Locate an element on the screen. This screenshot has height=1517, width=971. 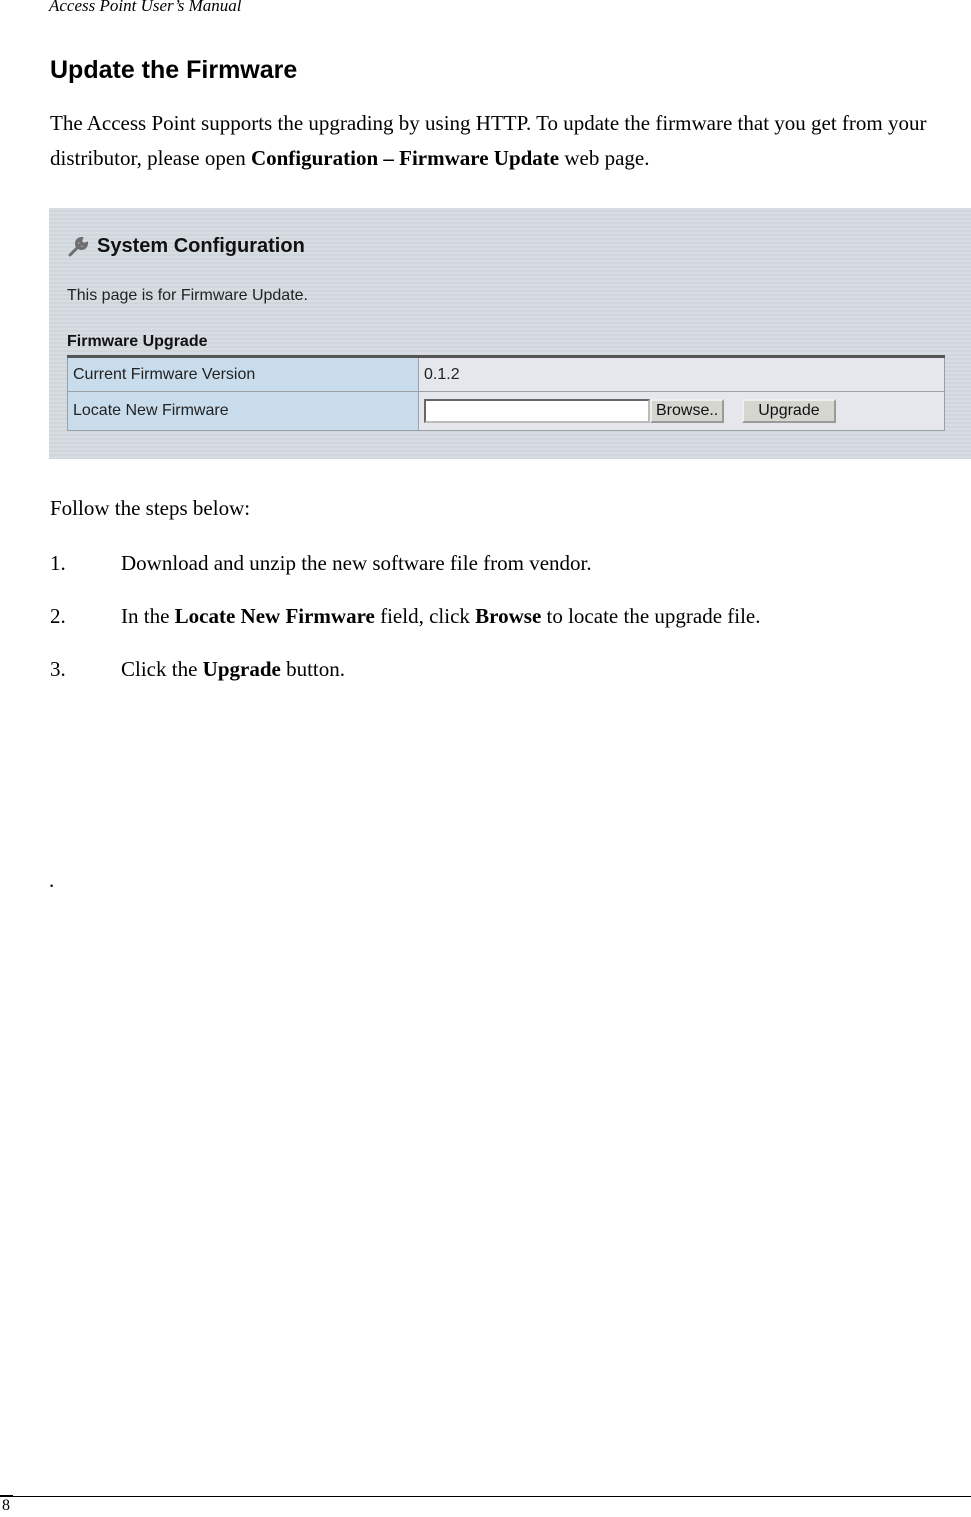
screenshot-description: This page is for Firmware Update. is located at coordinates (187, 295).